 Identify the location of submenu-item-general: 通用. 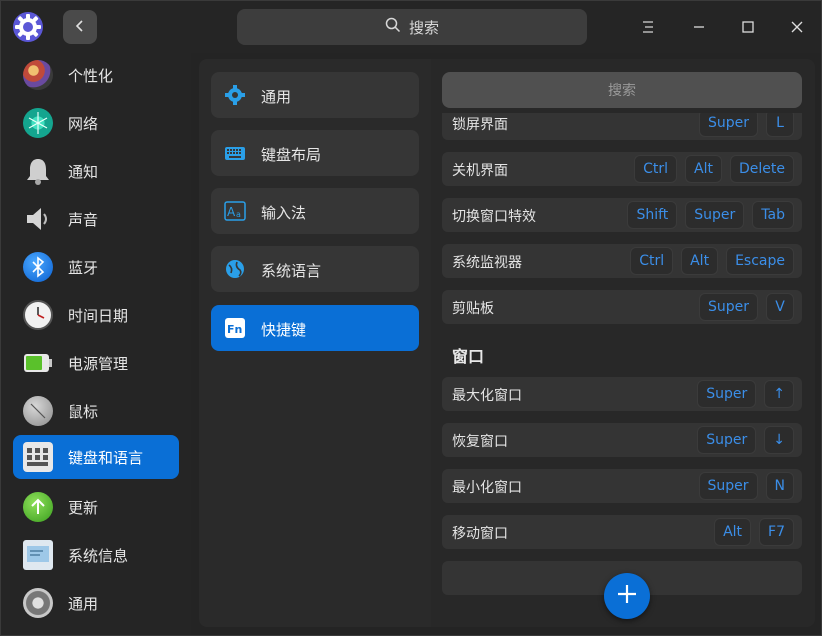
(315, 95).